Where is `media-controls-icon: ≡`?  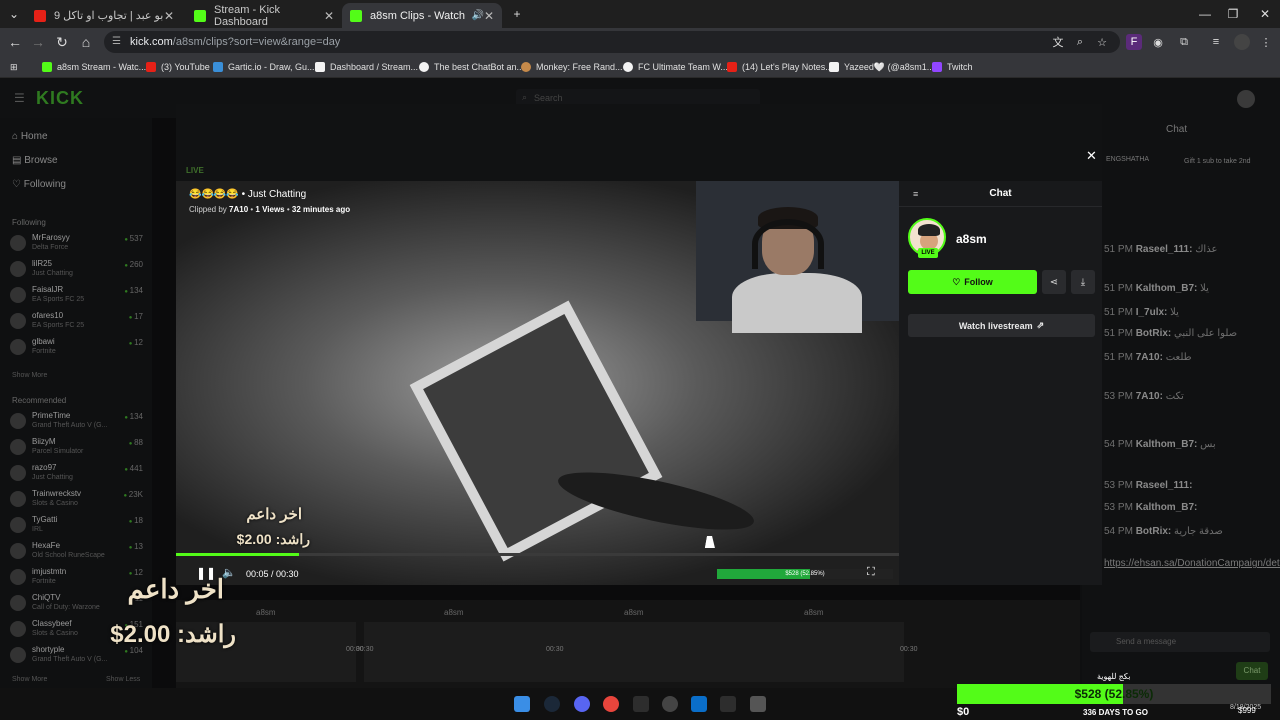 media-controls-icon: ≡ is located at coordinates (1216, 42).